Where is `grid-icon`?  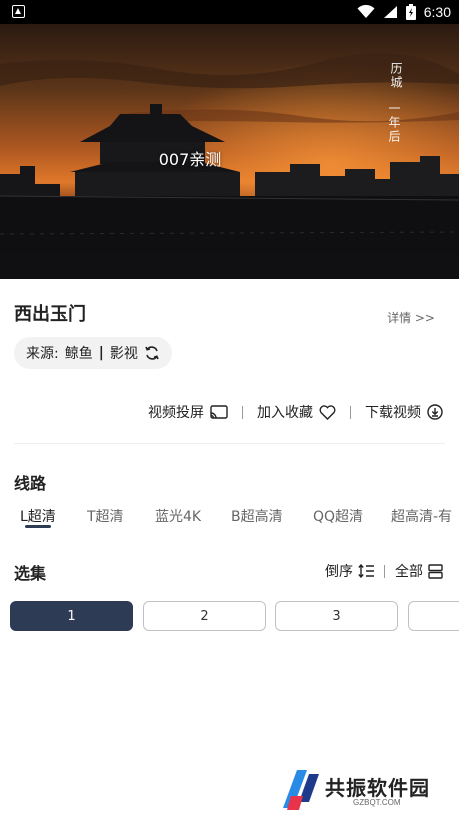 grid-icon is located at coordinates (435, 571).